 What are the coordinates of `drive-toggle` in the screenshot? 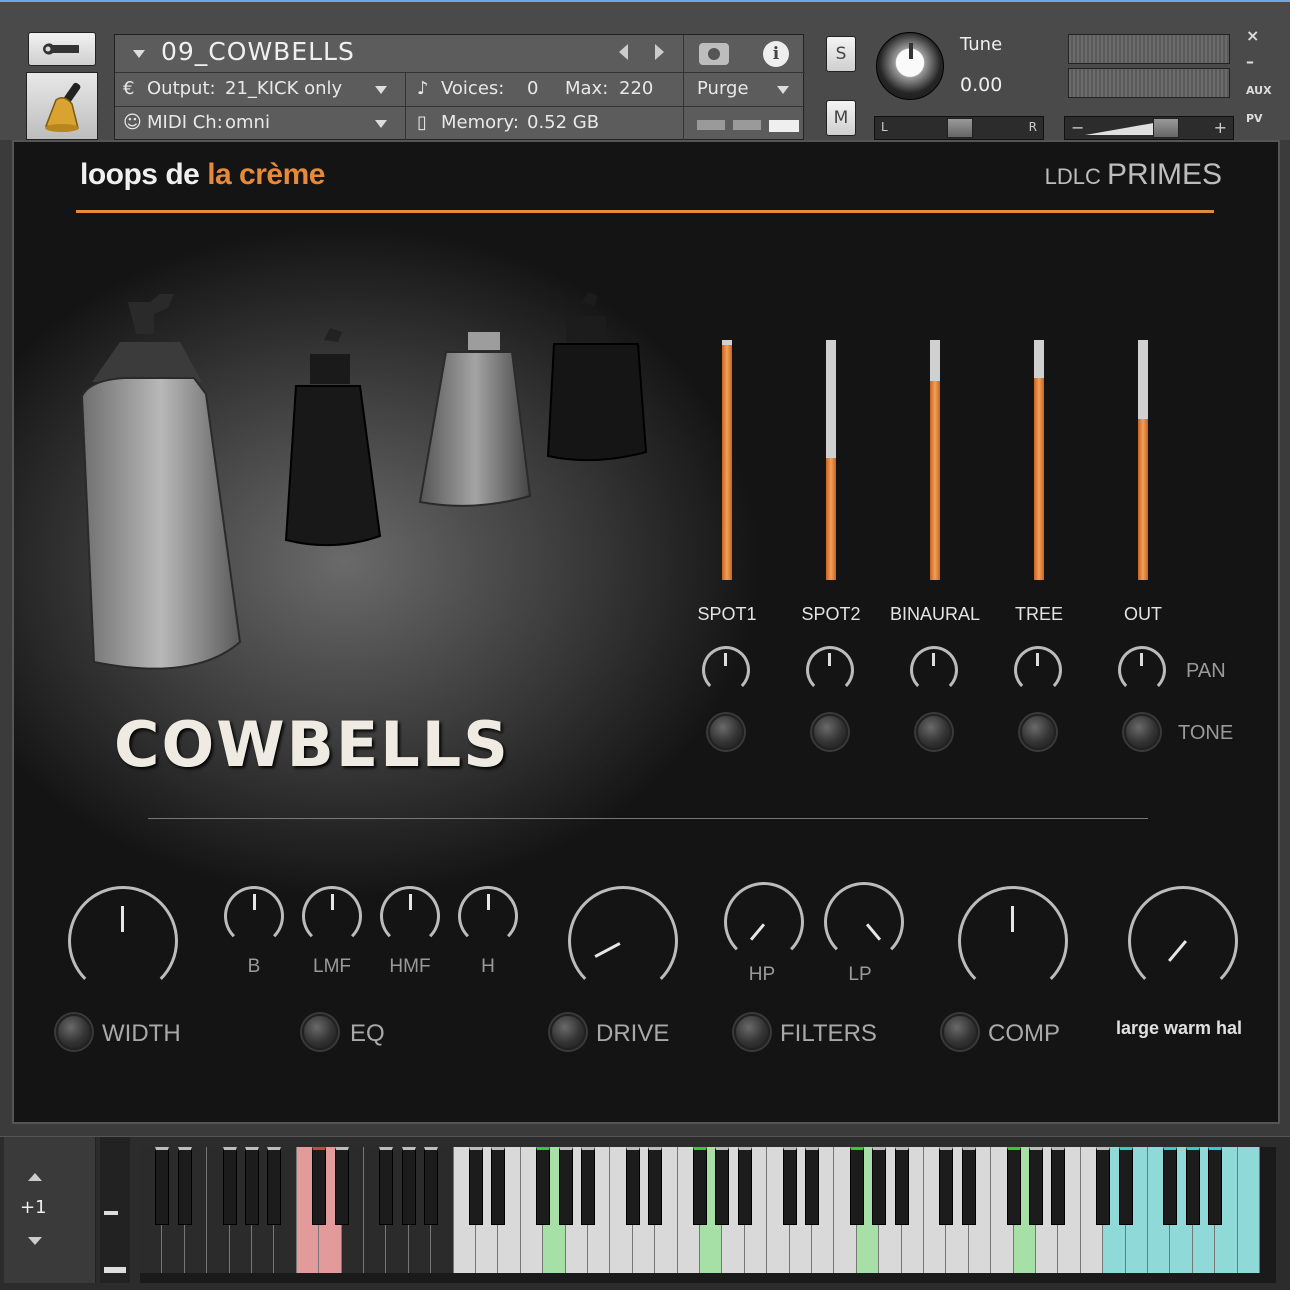 It's located at (568, 1032).